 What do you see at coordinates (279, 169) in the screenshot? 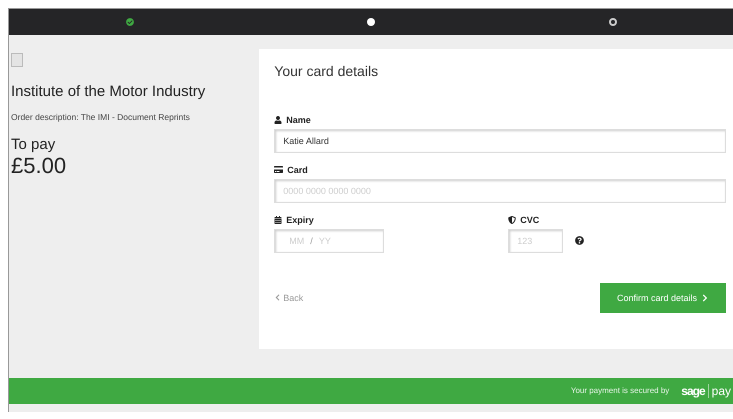
I see `card-icon` at bounding box center [279, 169].